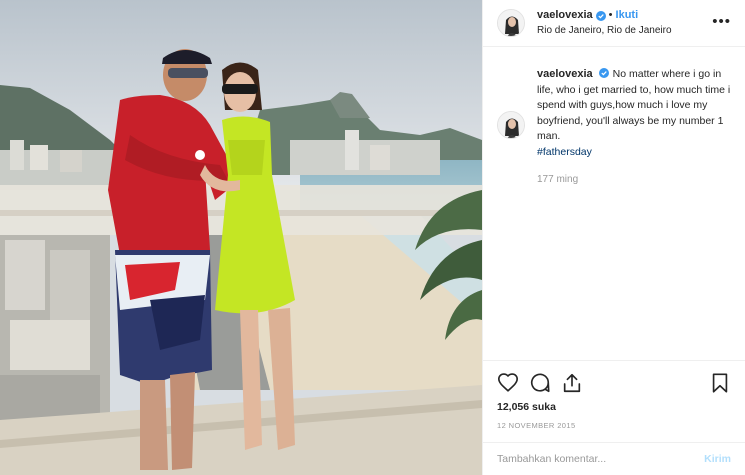 The width and height of the screenshot is (745, 475). Describe the element at coordinates (604, 30) in the screenshot. I see `location-link: Rio de Janeiro, Rio de Janeiro` at that location.